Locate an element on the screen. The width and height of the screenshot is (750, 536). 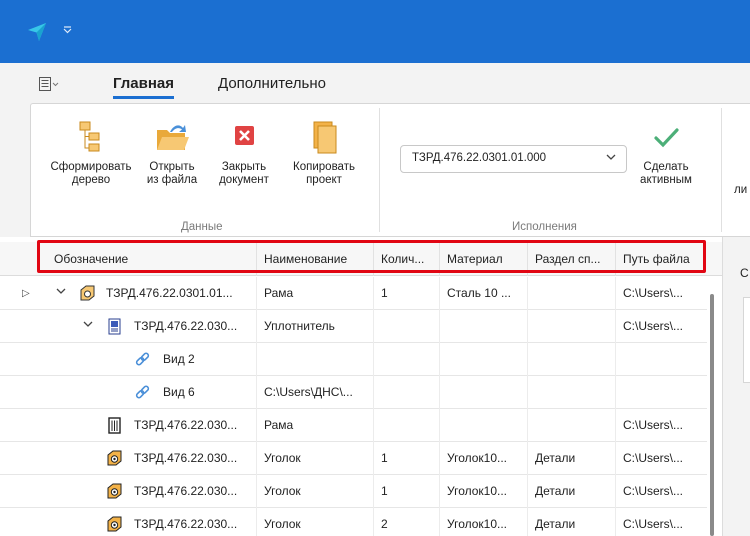
table-row: Вид 2 is located at coordinates (353, 359).